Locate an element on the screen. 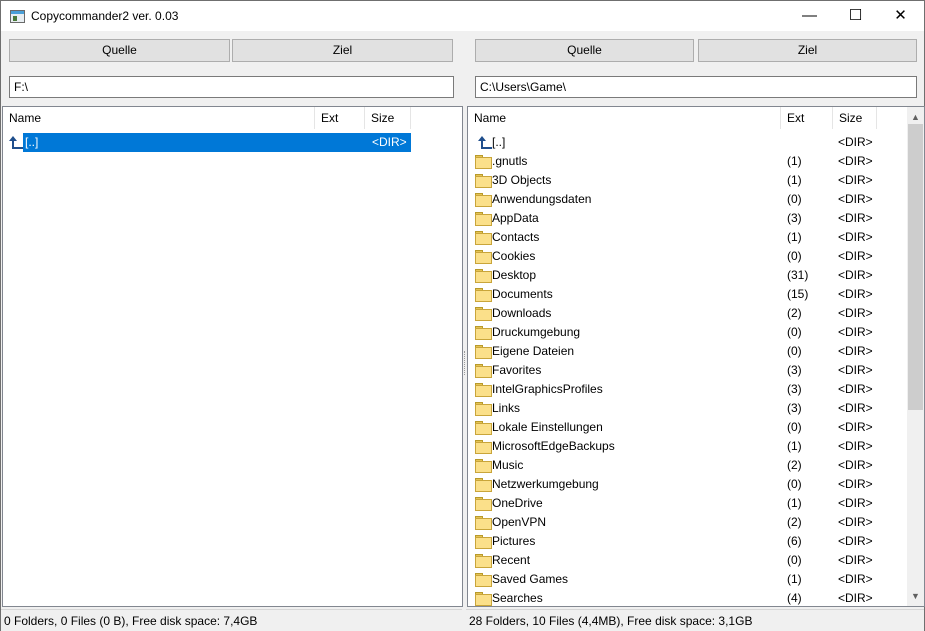  close-button: ✕ is located at coordinates (900, 16).